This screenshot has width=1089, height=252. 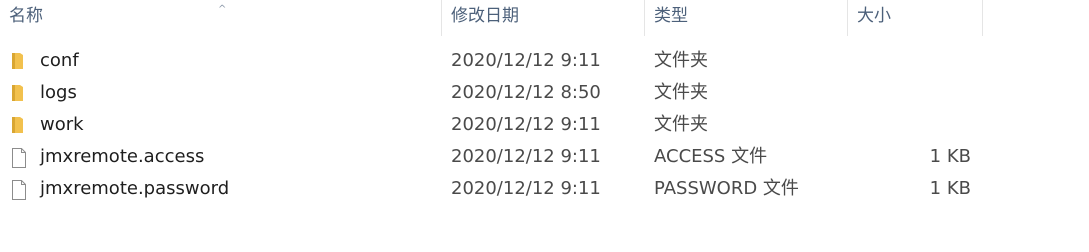 What do you see at coordinates (874, 16) in the screenshot?
I see `column-header-size-label: 大小` at bounding box center [874, 16].